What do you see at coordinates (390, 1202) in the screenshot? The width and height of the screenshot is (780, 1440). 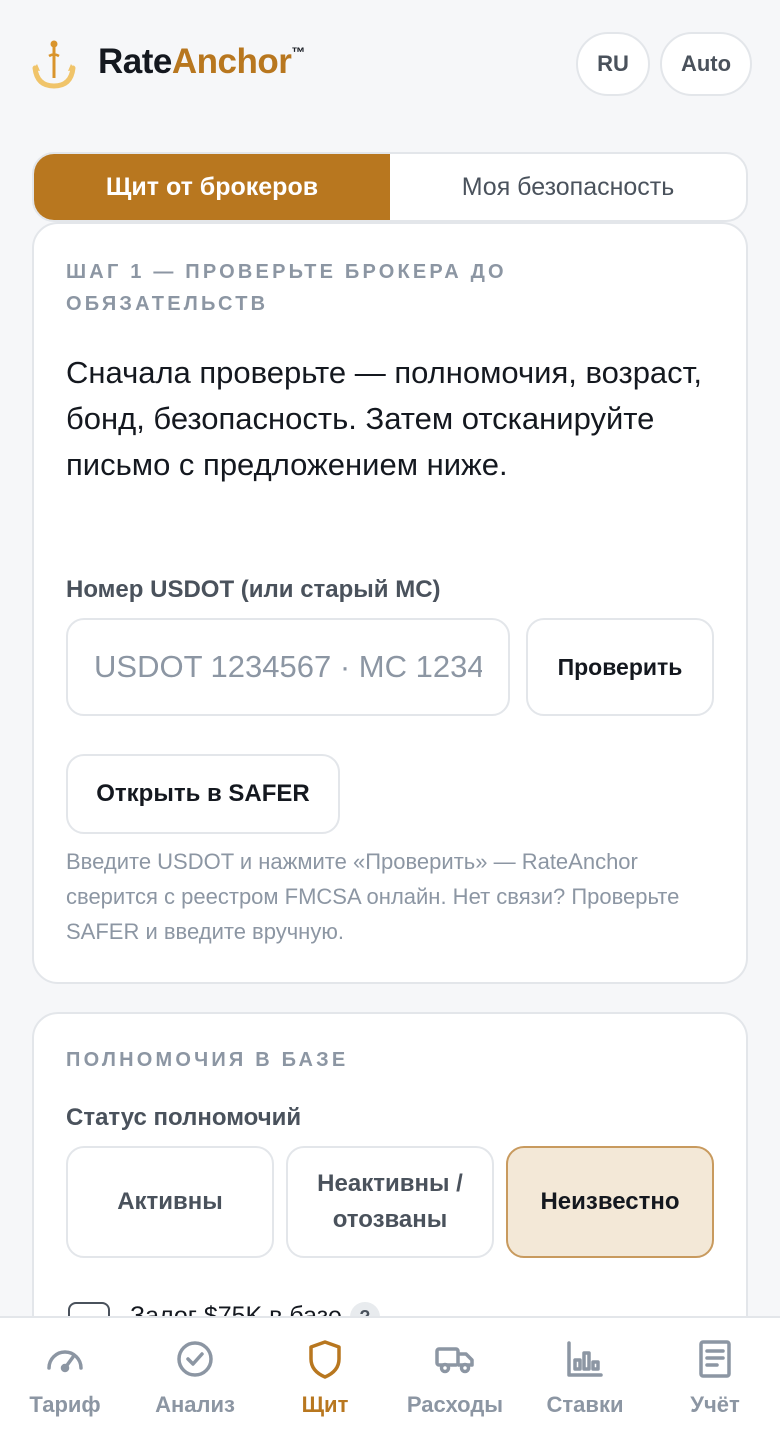 I see `status-option-inactive: Неактивны / отозваны` at bounding box center [390, 1202].